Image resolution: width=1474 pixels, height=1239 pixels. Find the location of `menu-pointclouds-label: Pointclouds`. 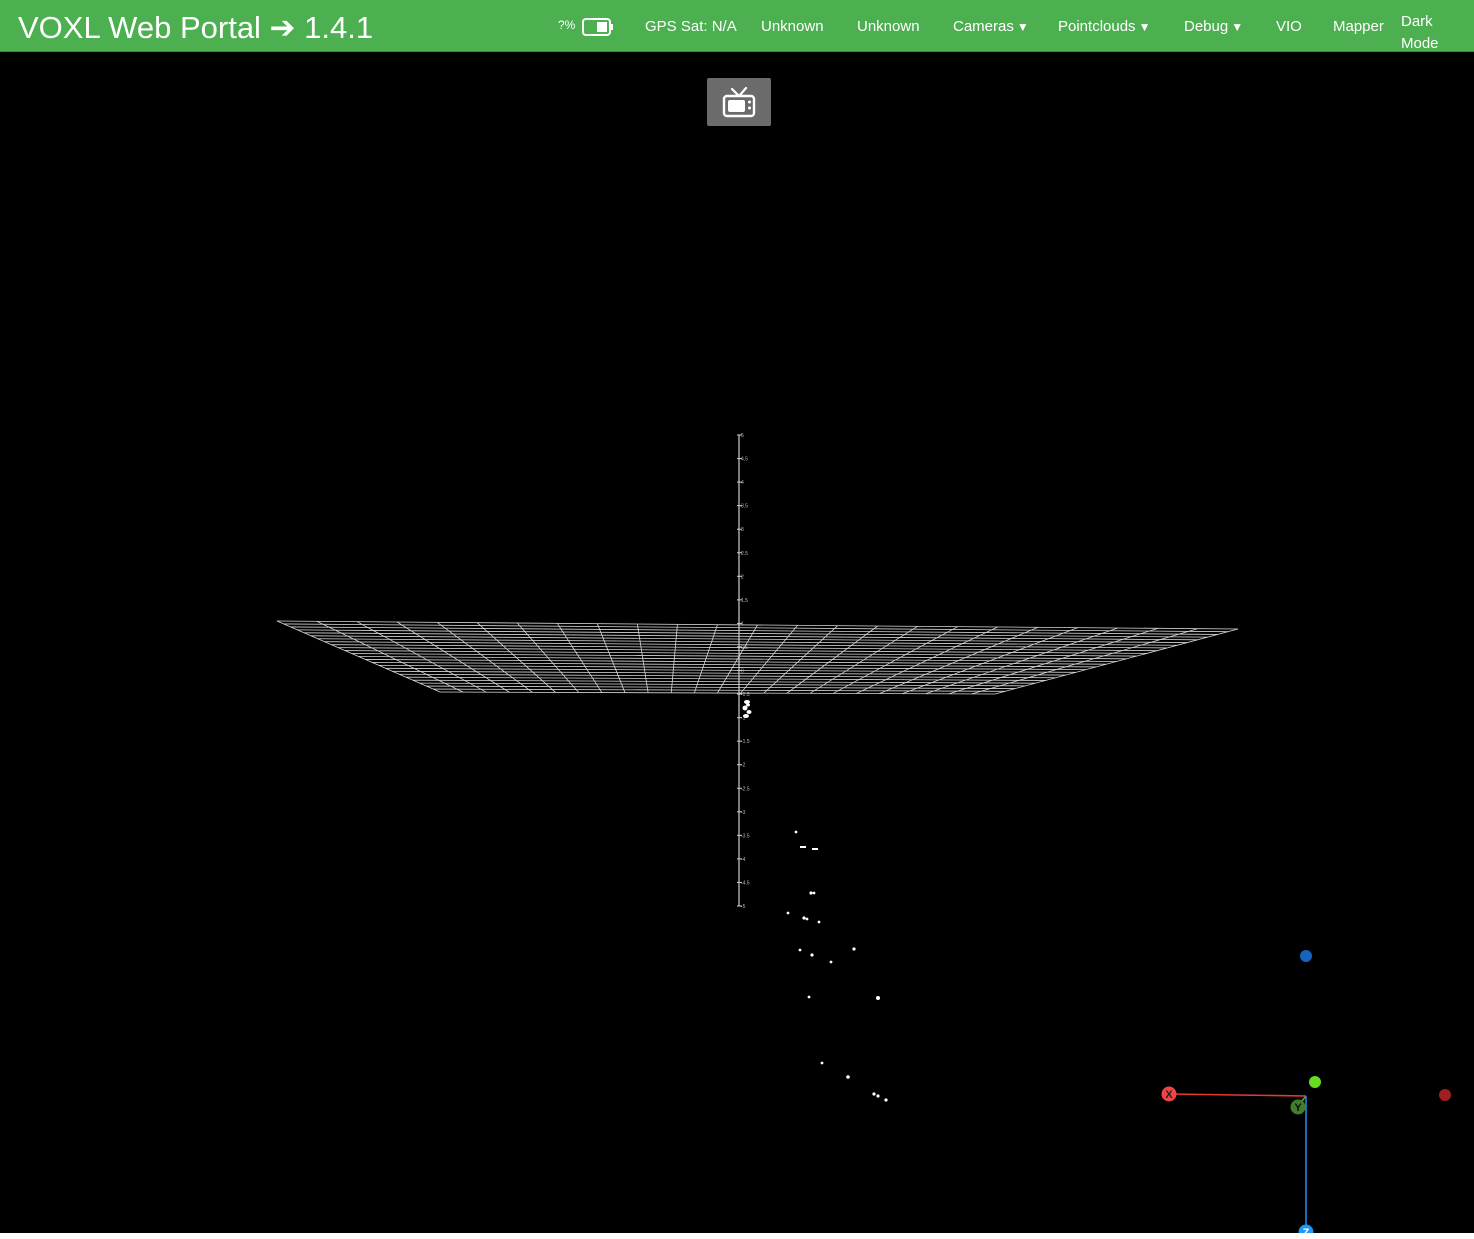

menu-pointclouds-label: Pointclouds is located at coordinates (1097, 26).